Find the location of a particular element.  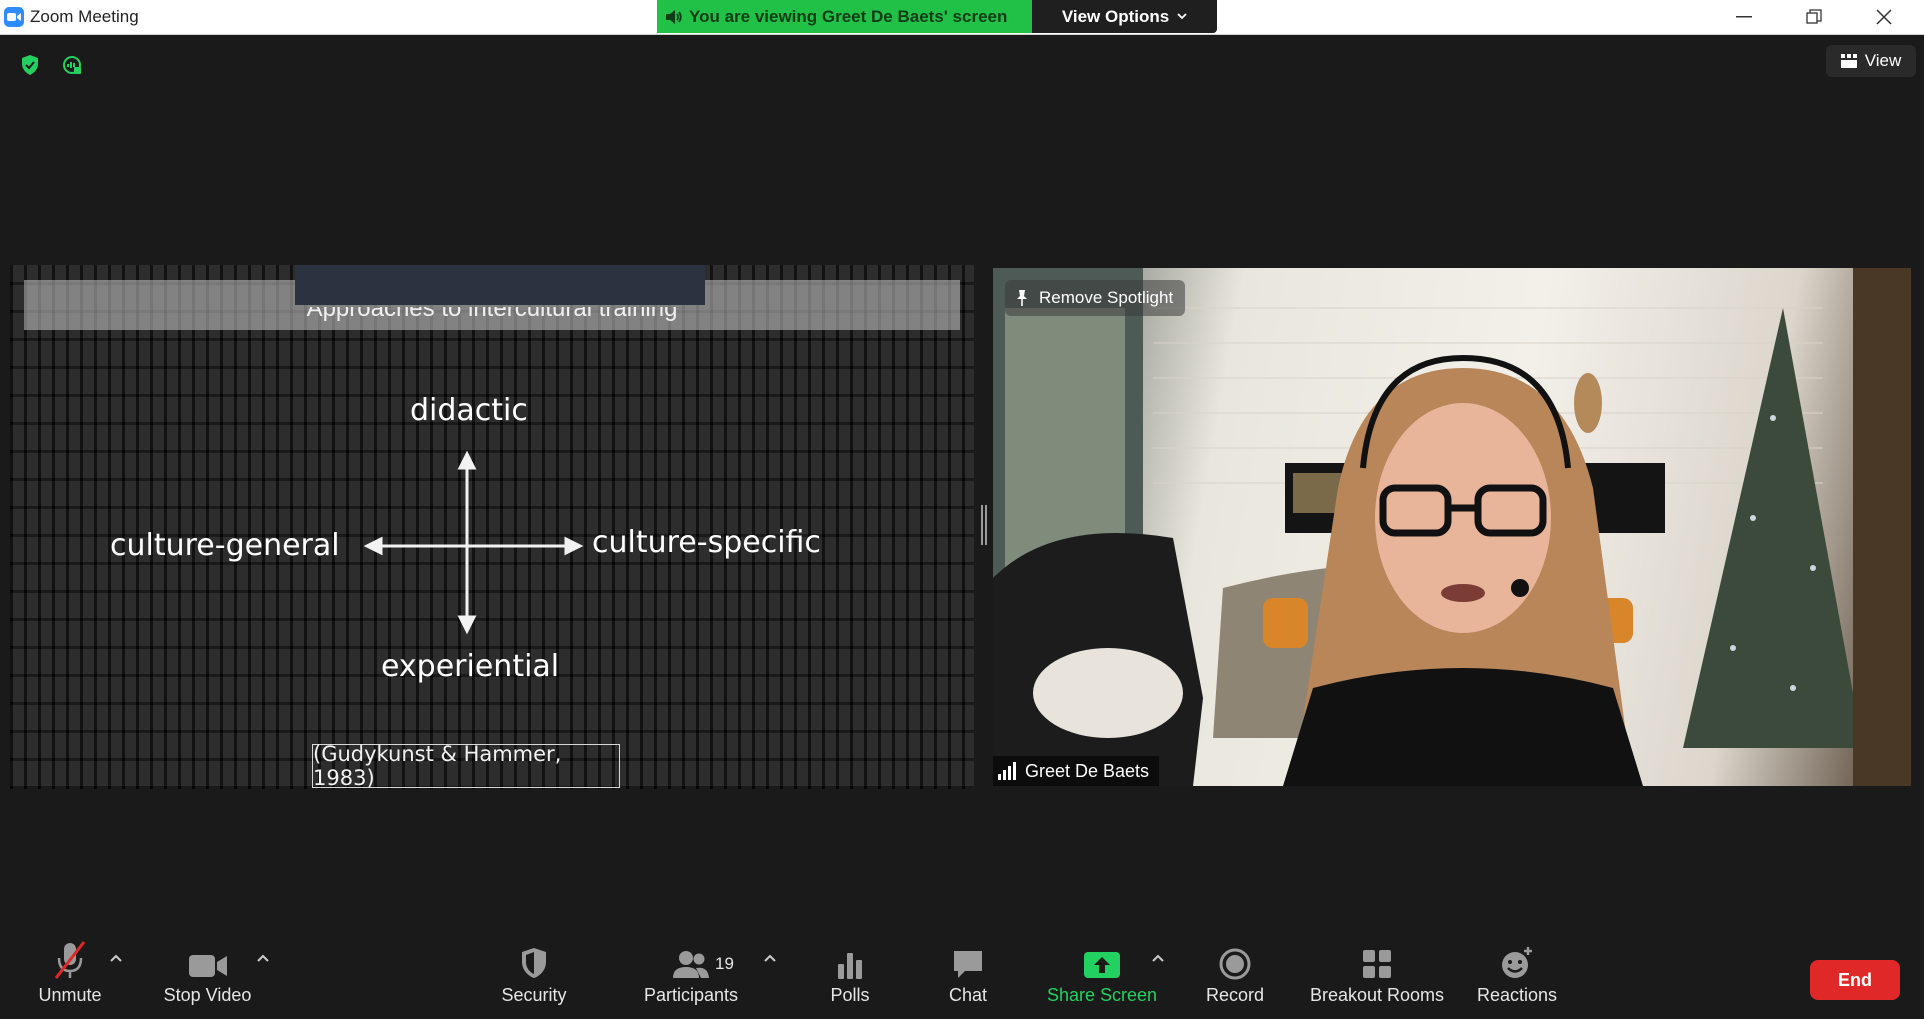

record-button: Record is located at coordinates (1235, 974).